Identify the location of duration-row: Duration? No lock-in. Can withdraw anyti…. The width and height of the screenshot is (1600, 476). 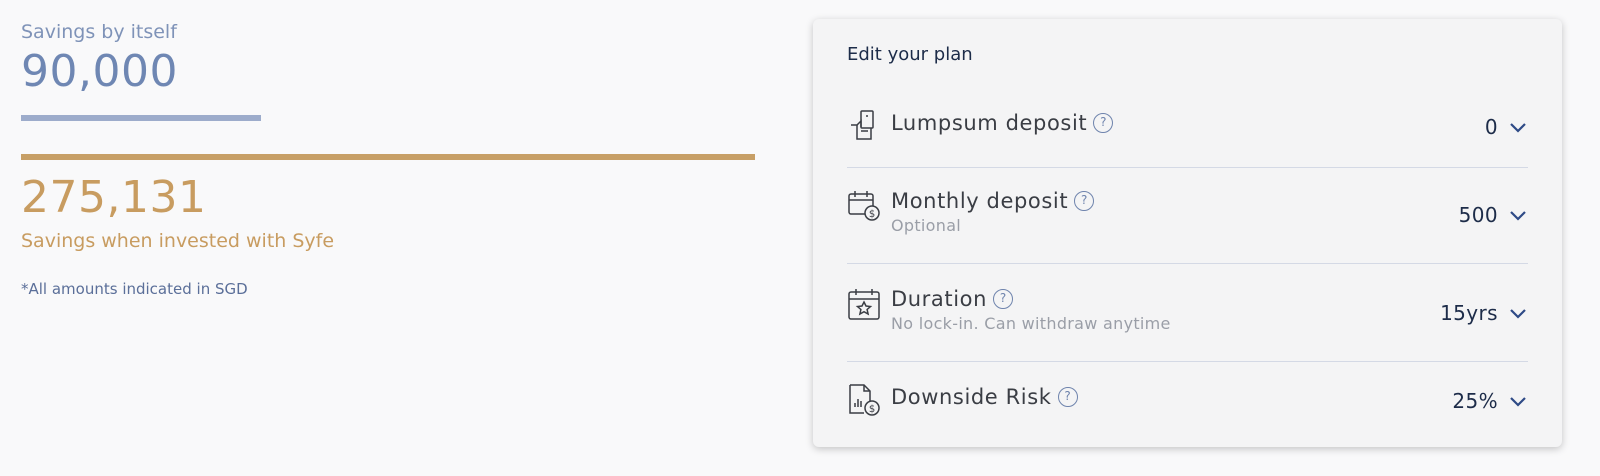
(1187, 315).